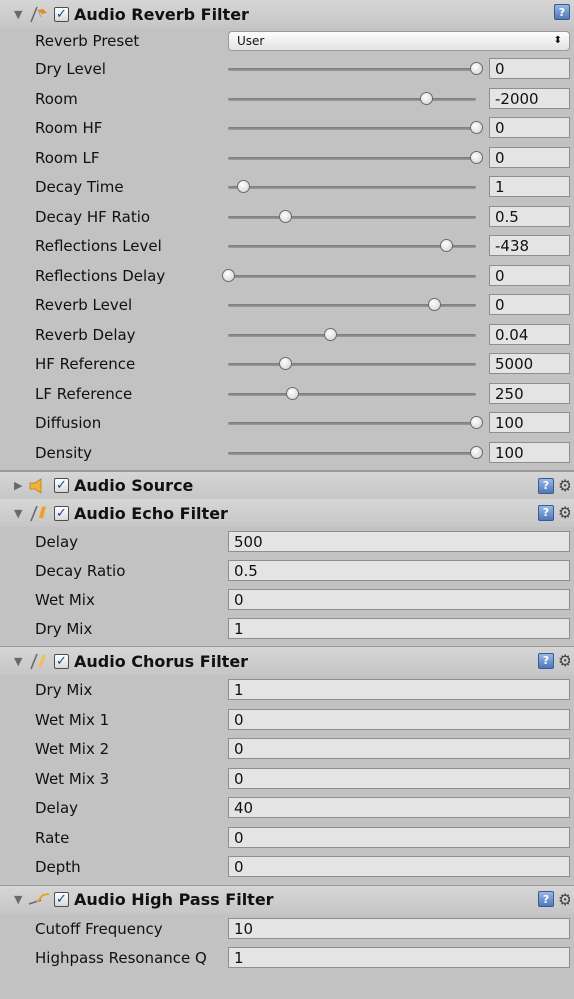  I want to click on slider-value-field: 0.5, so click(529, 216).